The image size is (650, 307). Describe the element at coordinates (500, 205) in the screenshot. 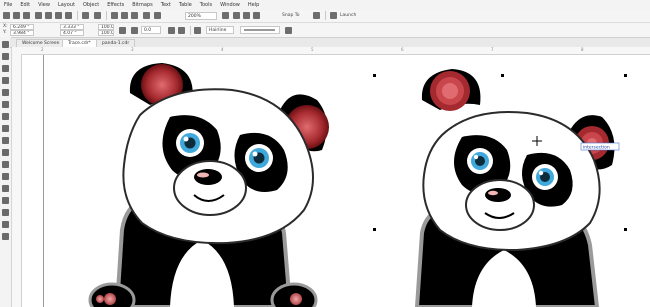

I see `panda-snout` at that location.